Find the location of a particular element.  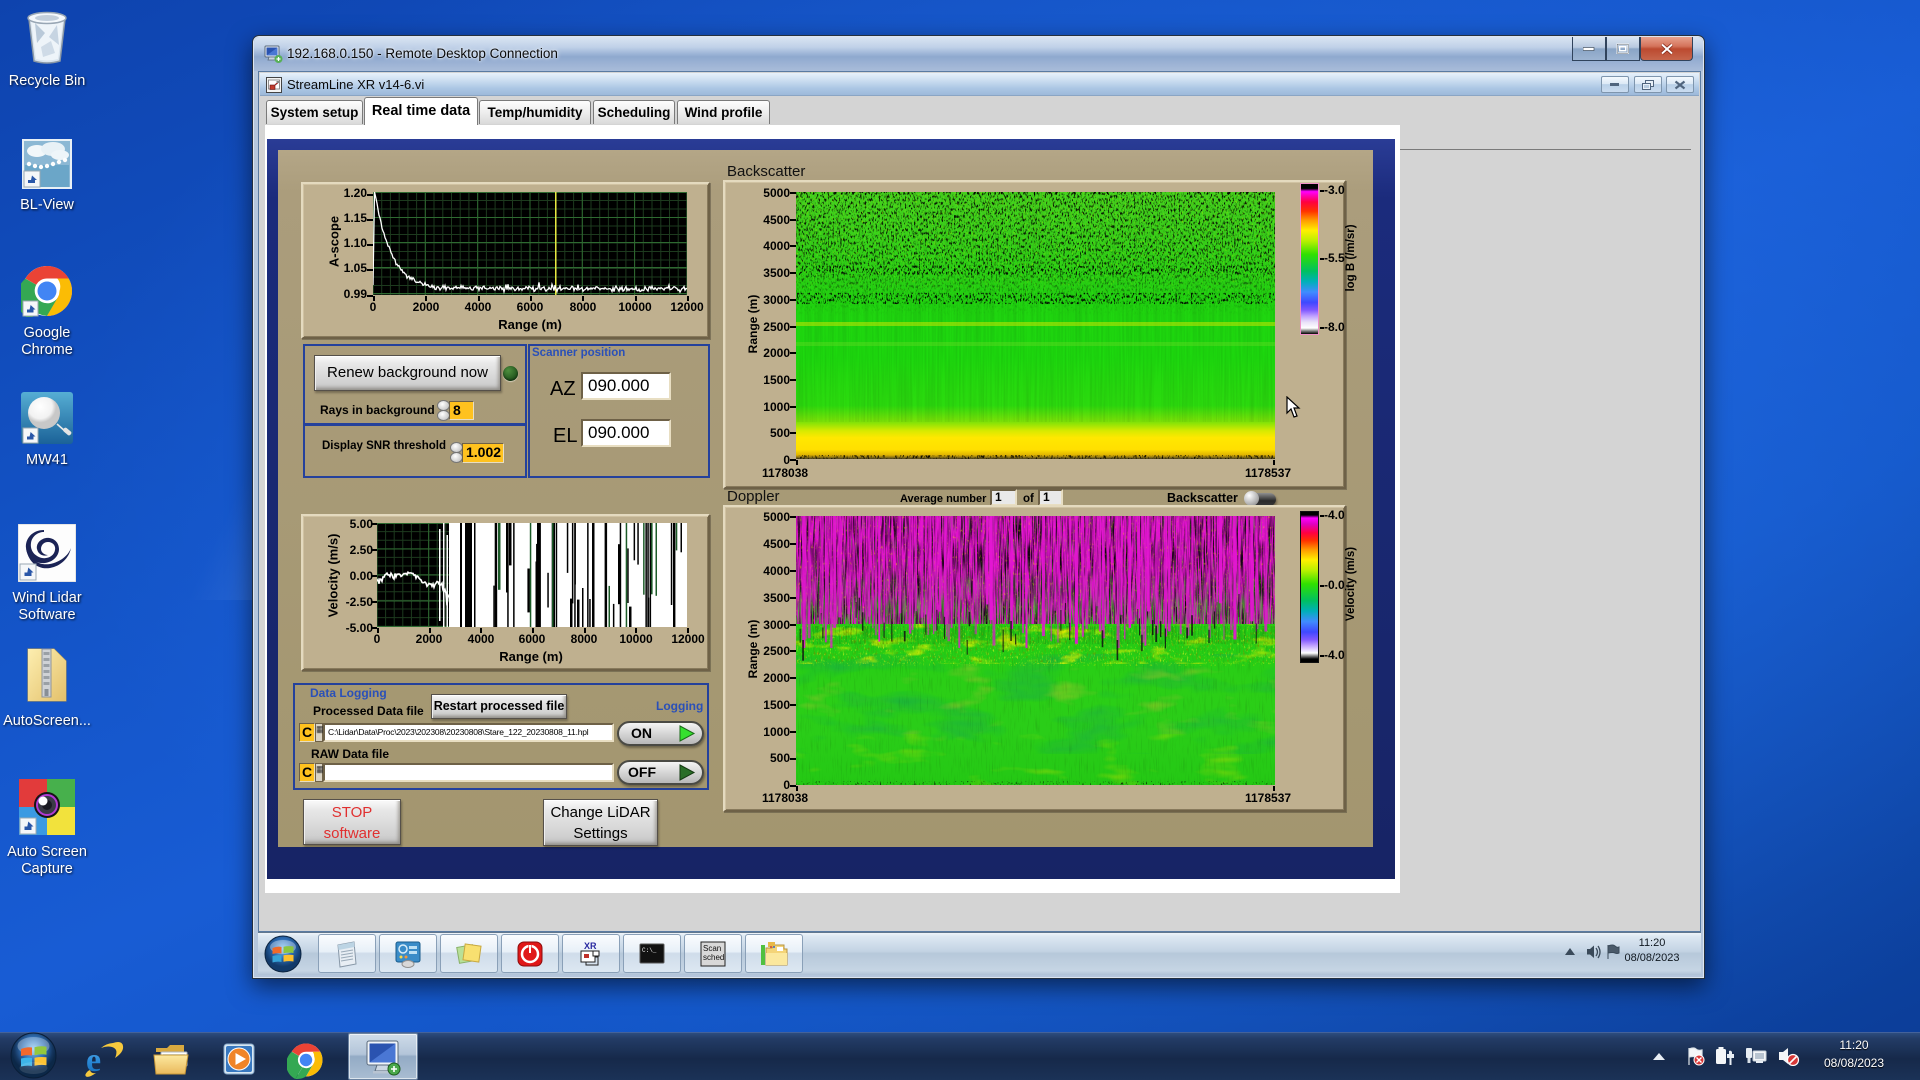

svg-text: Scan is located at coordinates (712, 948).